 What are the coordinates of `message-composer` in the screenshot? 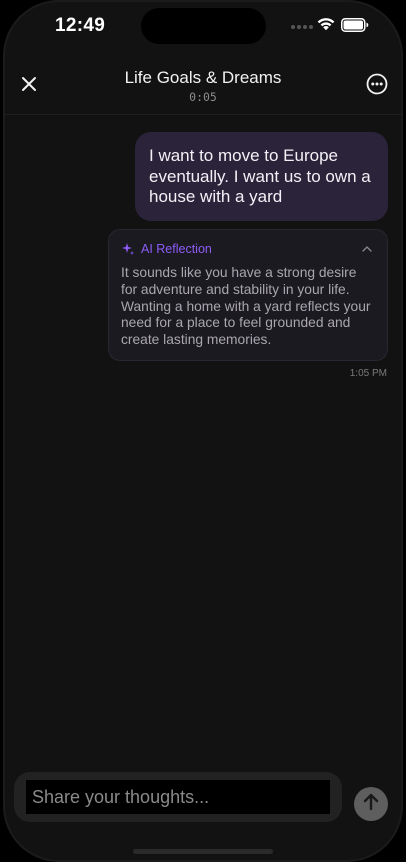 It's located at (178, 797).